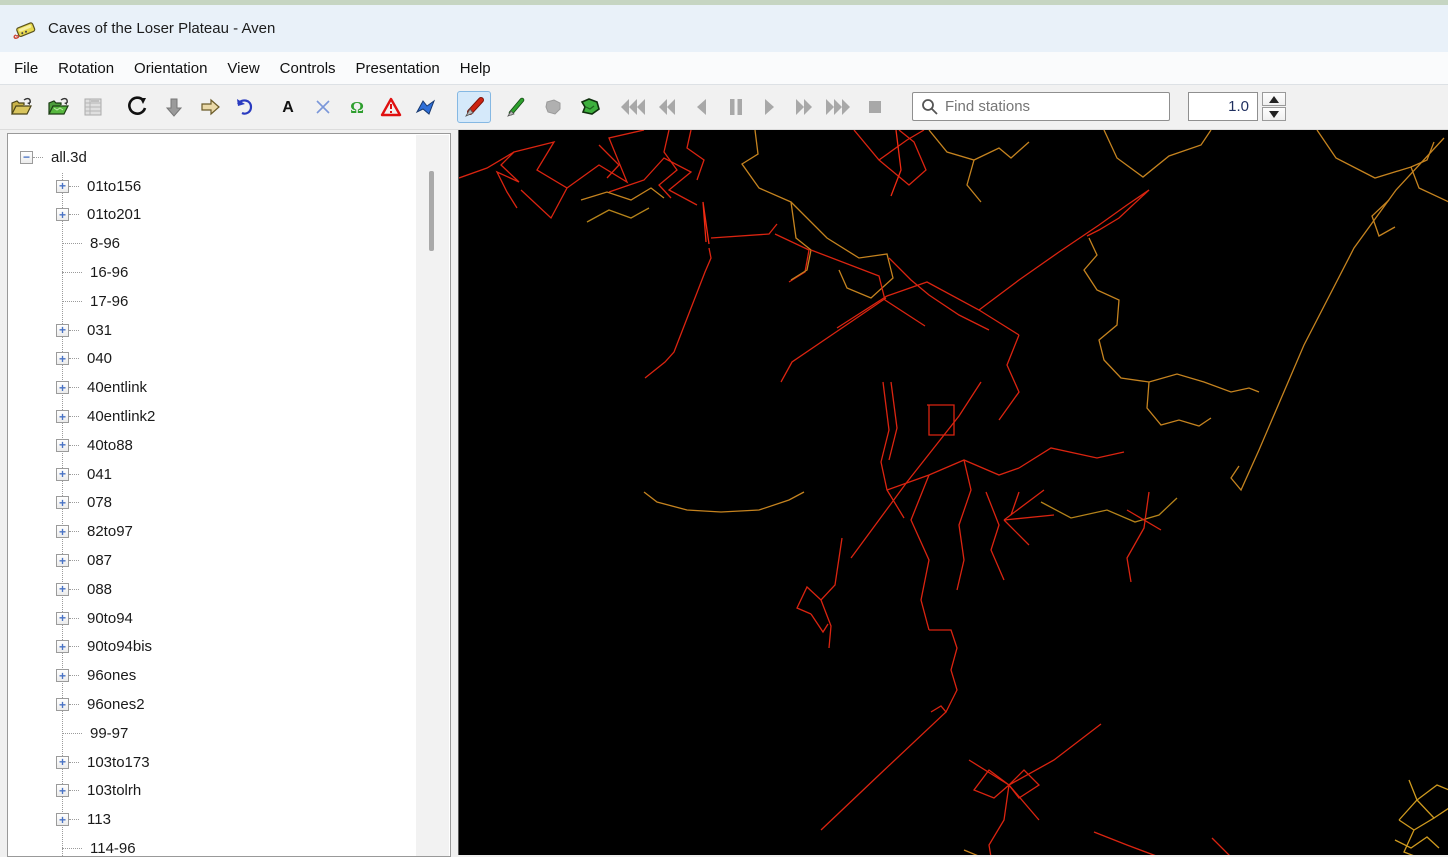  I want to click on tree-item-103to173: +103to173, so click(211, 762).